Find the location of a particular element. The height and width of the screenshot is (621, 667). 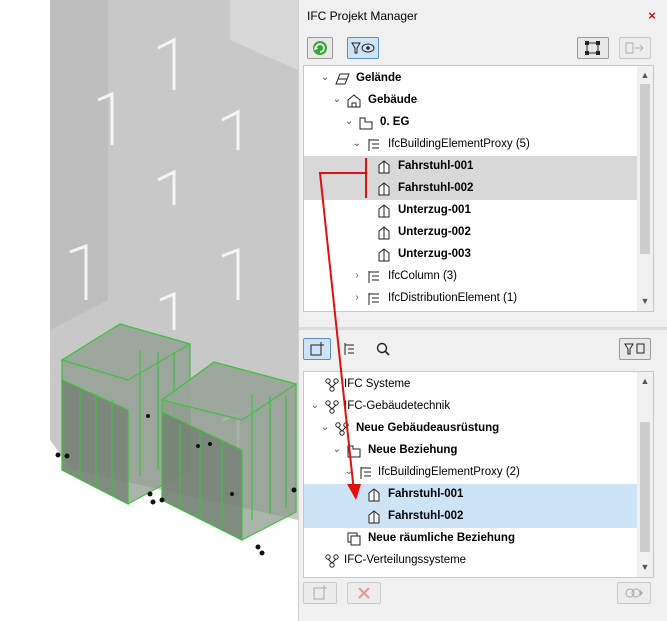

tree-row: Unterzug-003 is located at coordinates (478, 255).